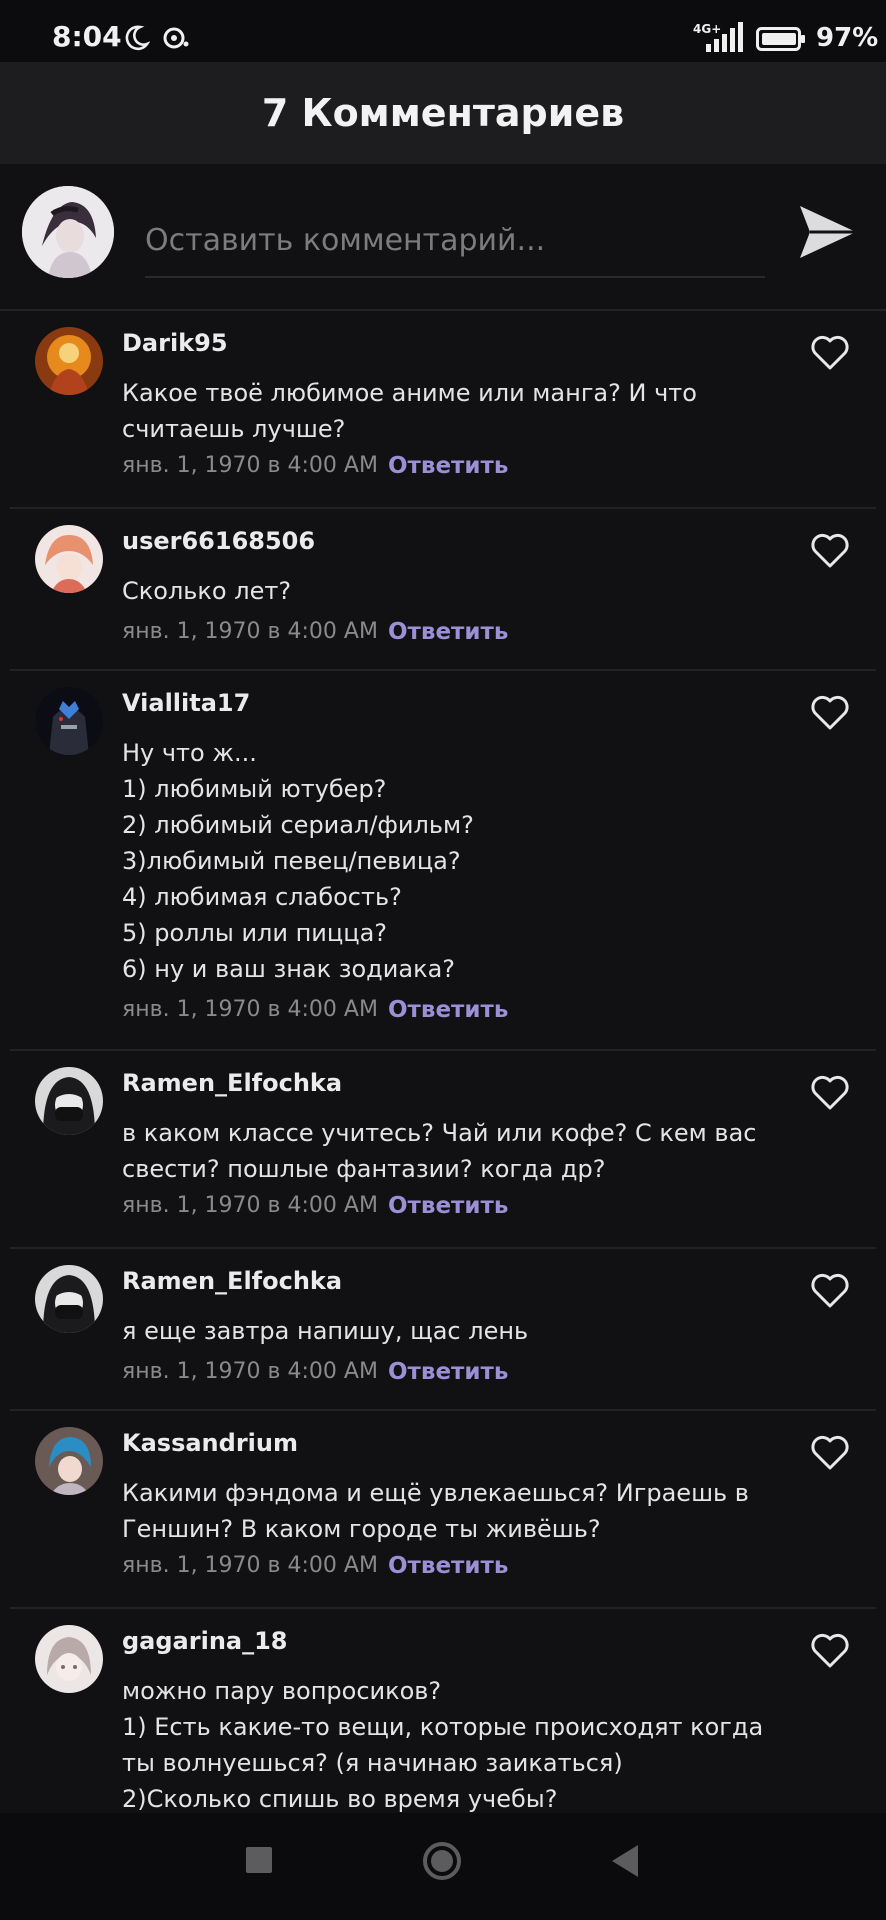 The image size is (886, 1920). Describe the element at coordinates (724, 37) in the screenshot. I see `signal-icon` at that location.